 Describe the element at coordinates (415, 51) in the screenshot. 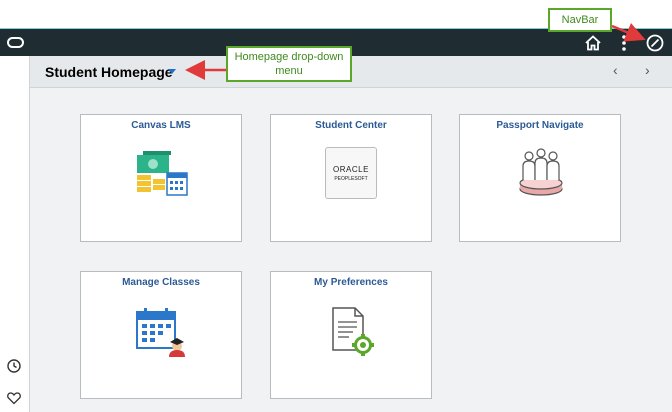

I see `callout-arrows` at that location.